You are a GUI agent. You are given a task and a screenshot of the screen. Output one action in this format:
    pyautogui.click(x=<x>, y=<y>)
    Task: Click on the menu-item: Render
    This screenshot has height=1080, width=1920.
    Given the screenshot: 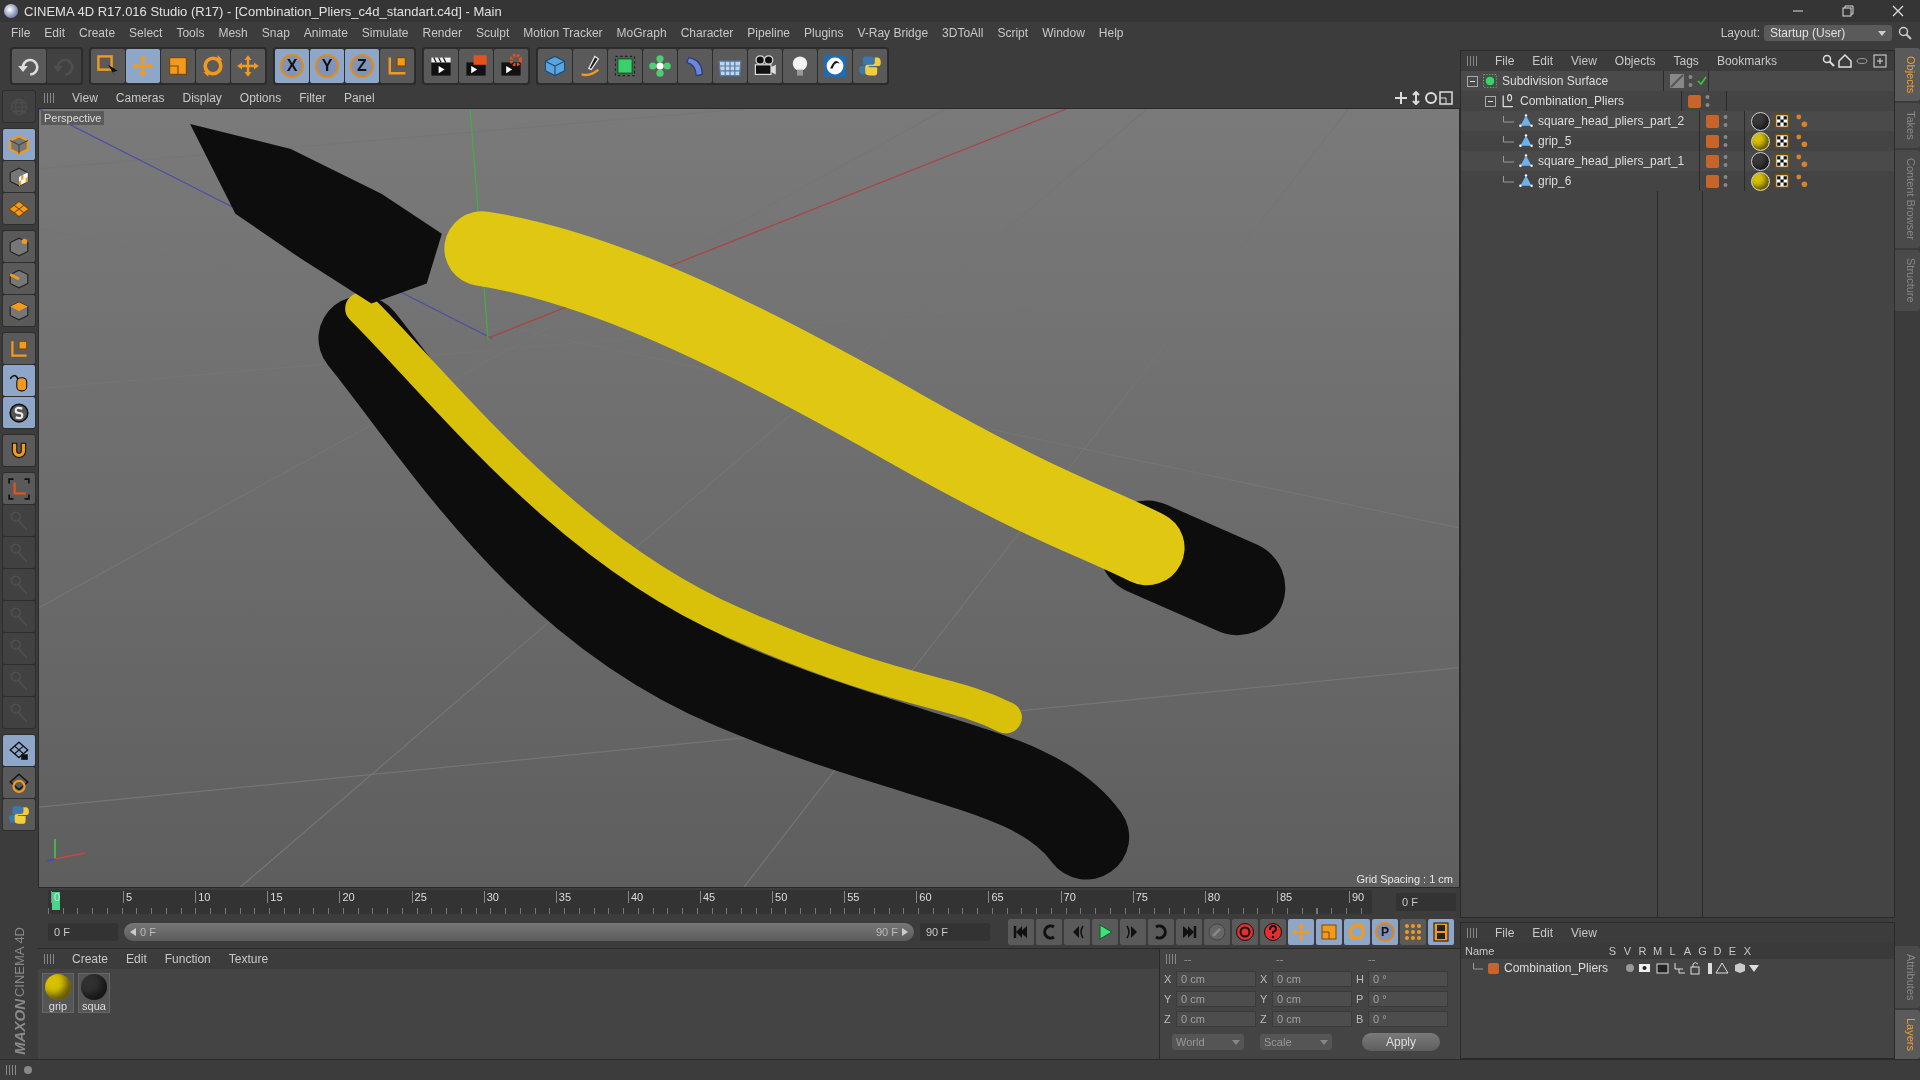 What is the action you would take?
    pyautogui.click(x=442, y=33)
    